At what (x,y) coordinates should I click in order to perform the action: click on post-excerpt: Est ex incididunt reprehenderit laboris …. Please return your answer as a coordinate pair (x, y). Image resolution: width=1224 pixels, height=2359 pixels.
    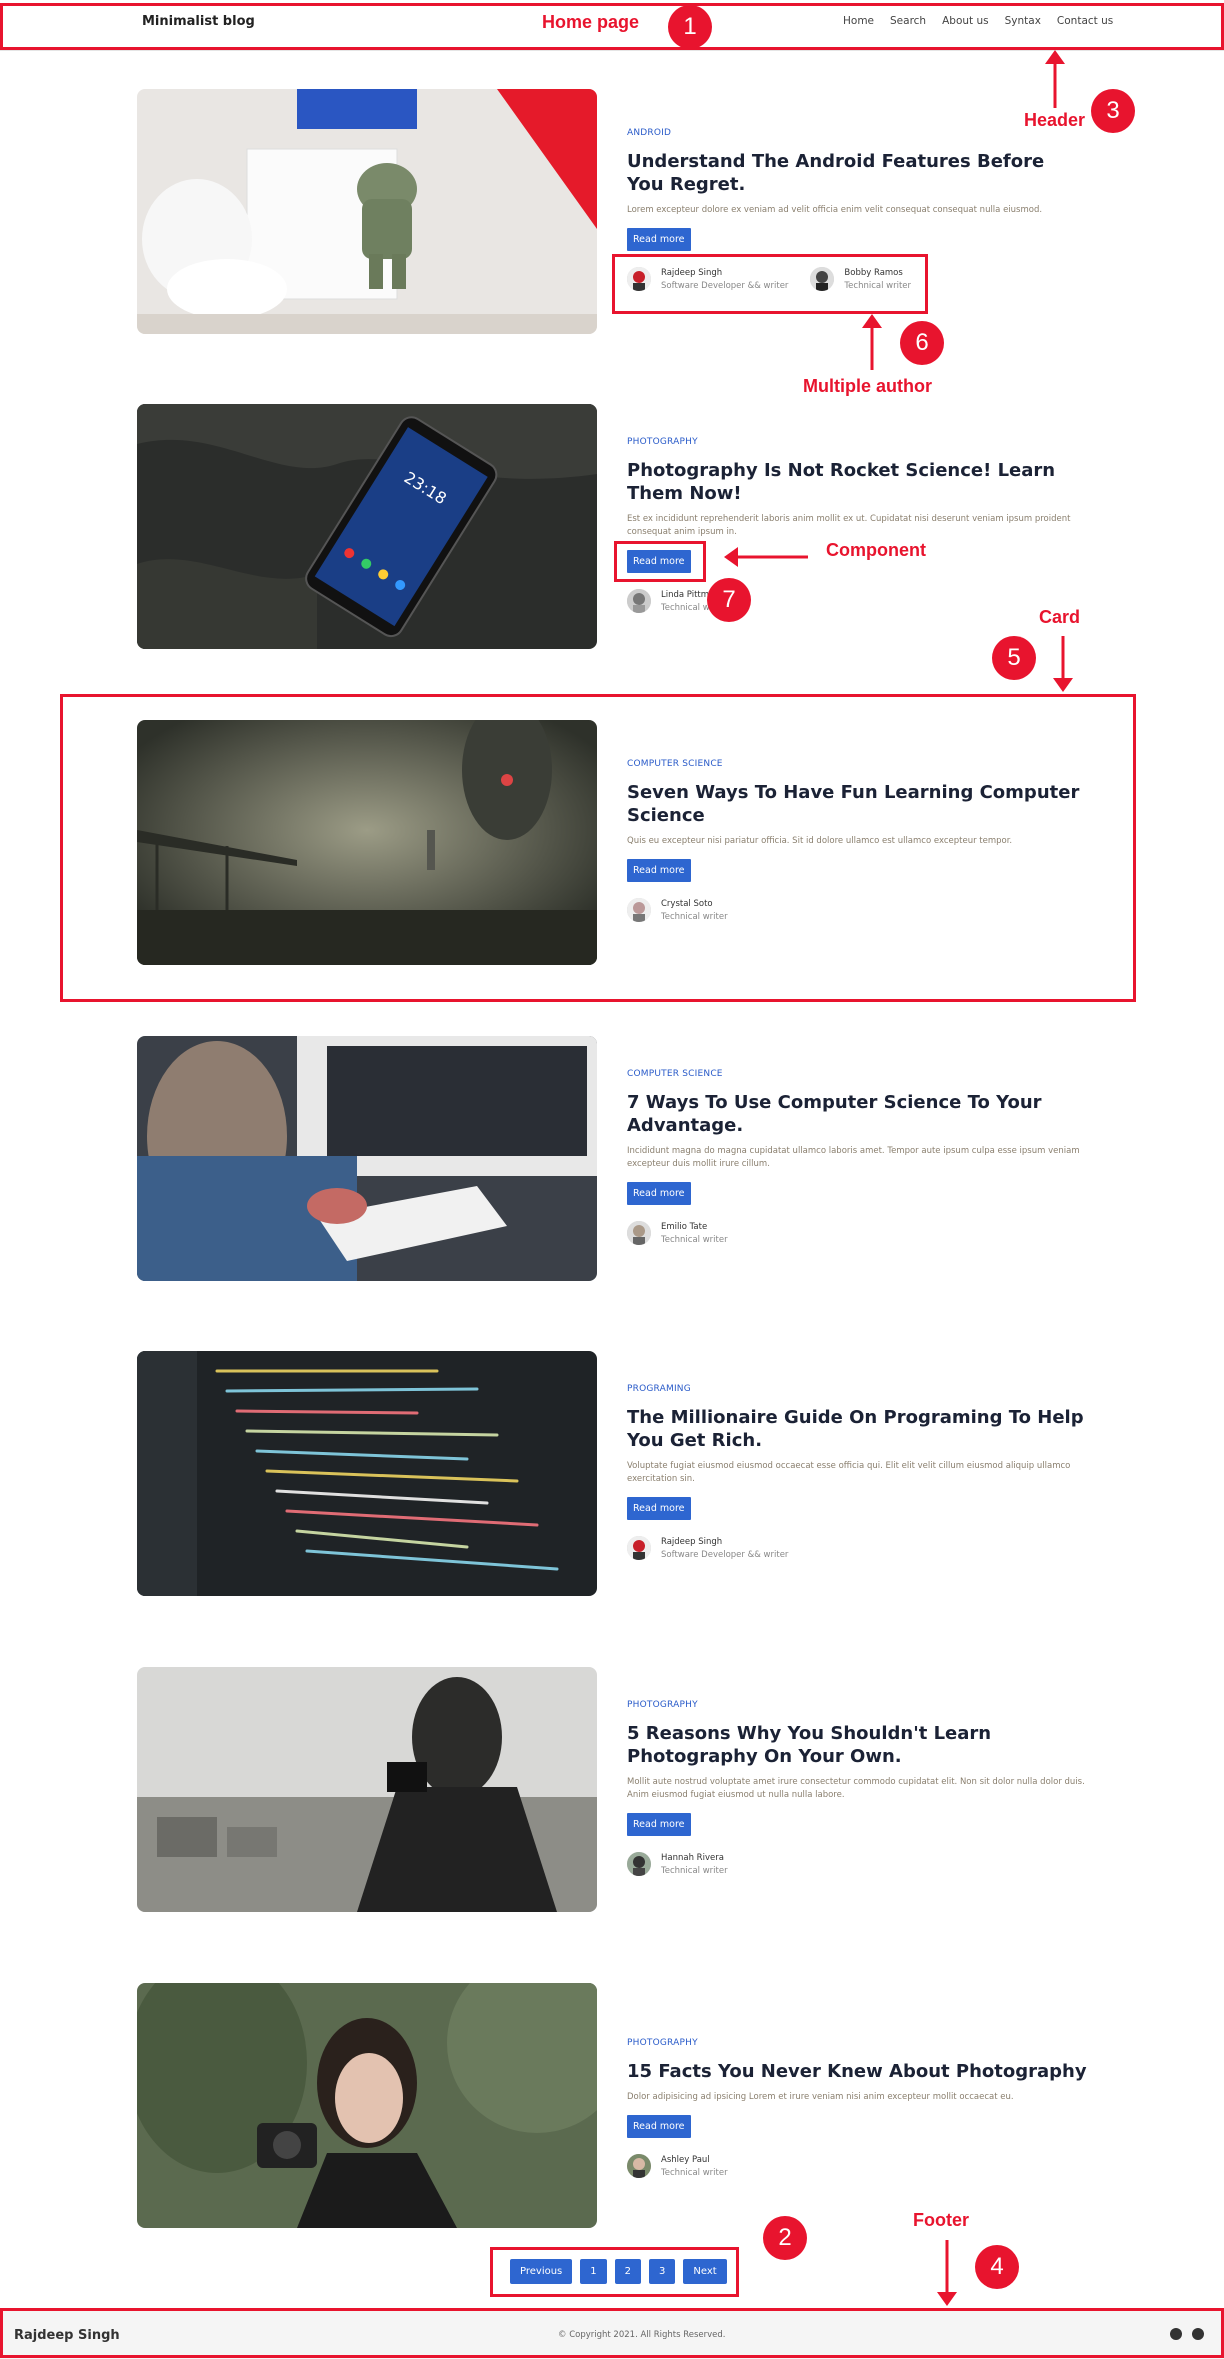
    Looking at the image, I should click on (849, 525).